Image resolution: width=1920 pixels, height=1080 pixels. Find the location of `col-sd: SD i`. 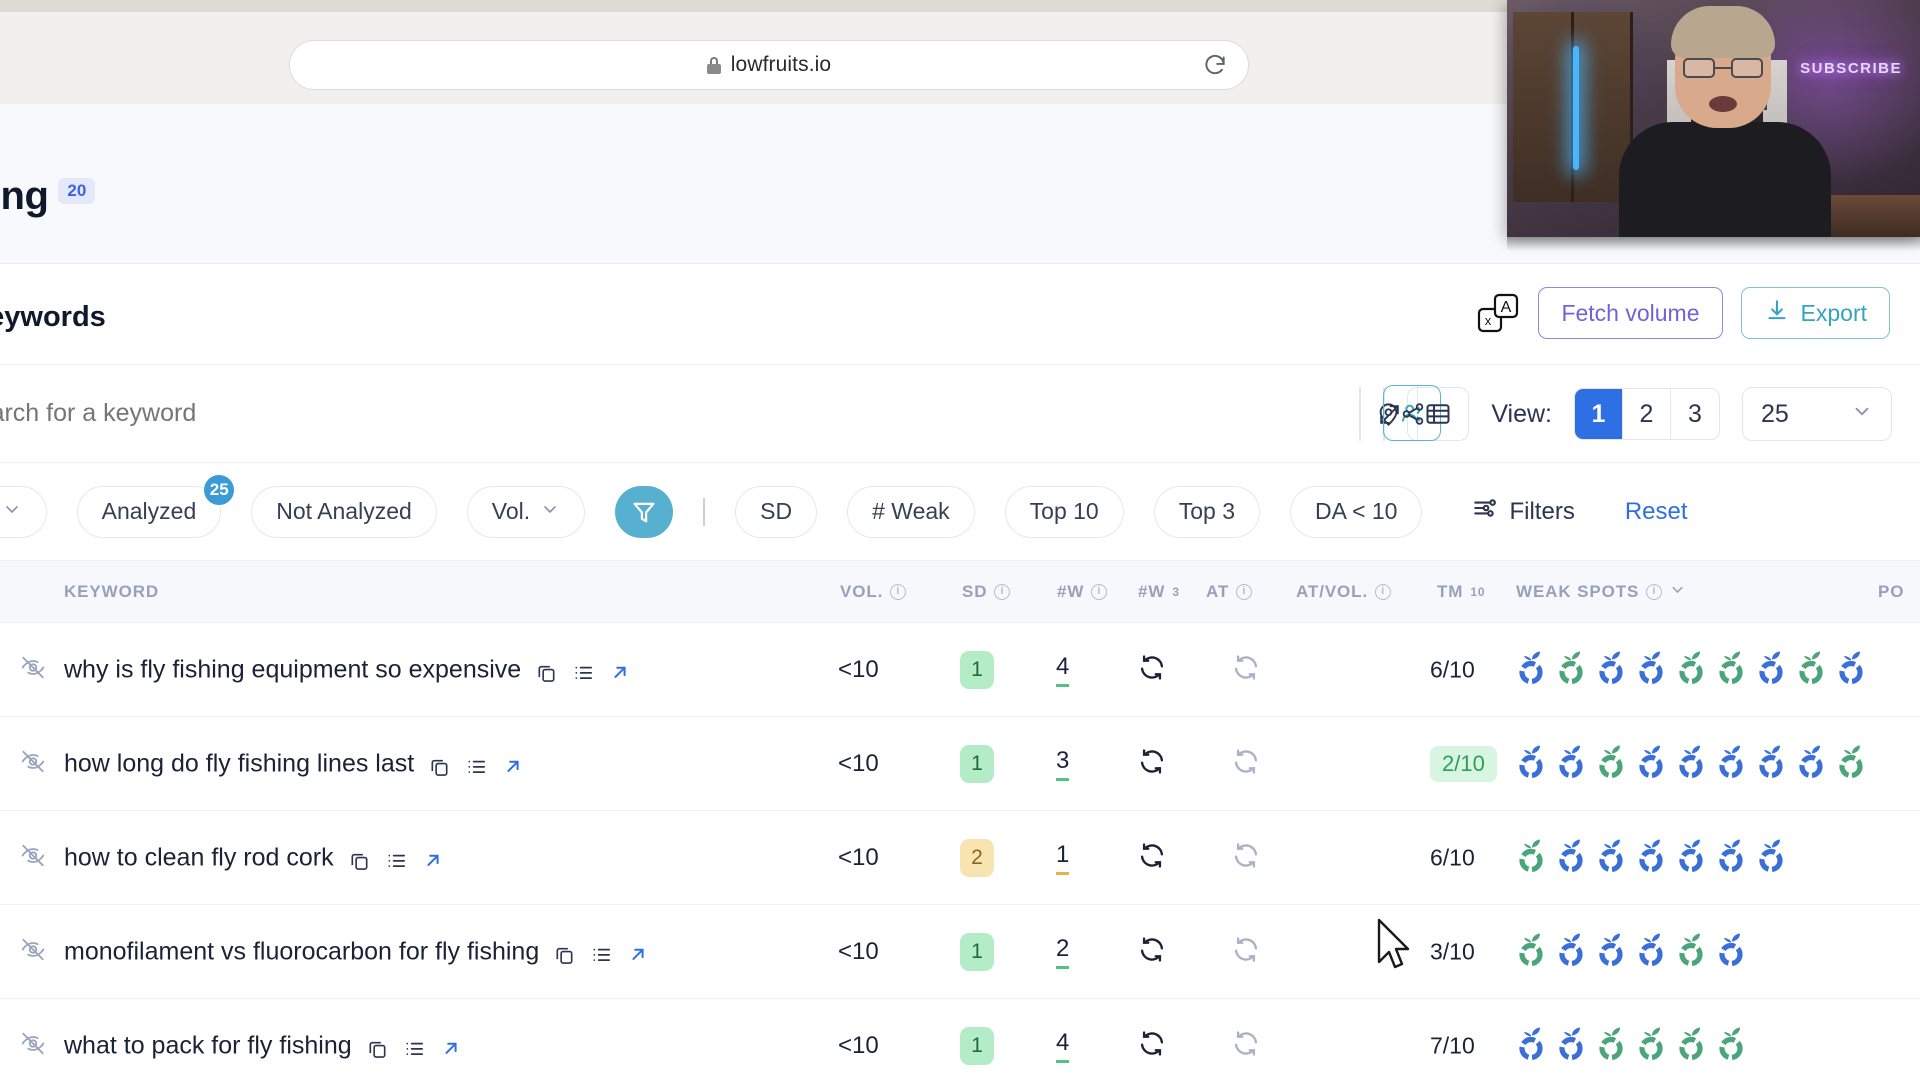

col-sd: SD i is located at coordinates (986, 592).